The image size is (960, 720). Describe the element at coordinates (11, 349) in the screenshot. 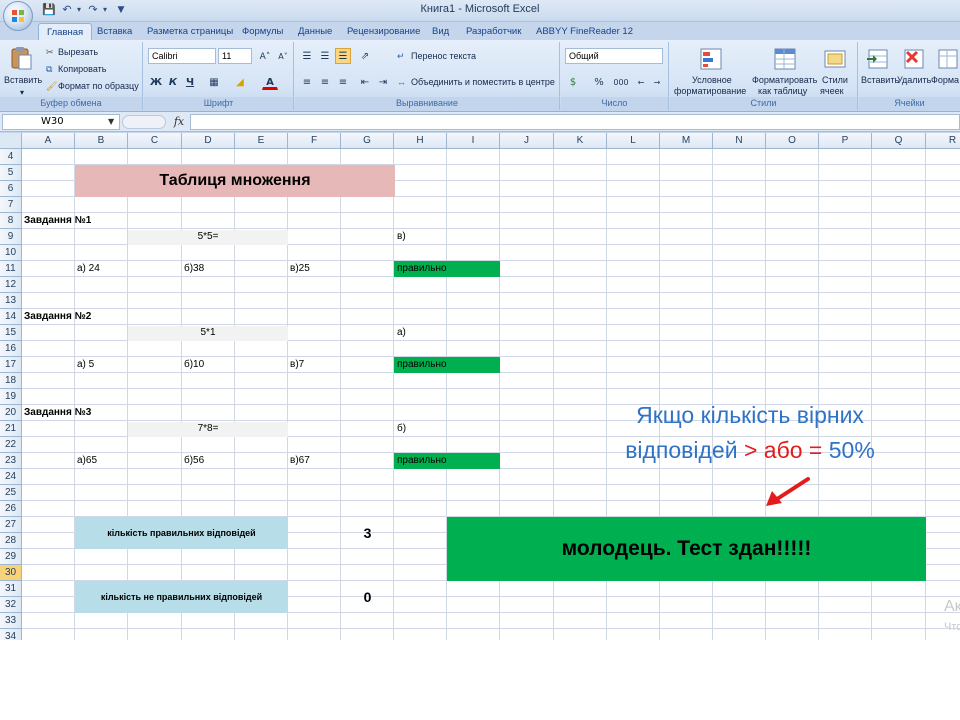

I see `row-header: 16` at that location.